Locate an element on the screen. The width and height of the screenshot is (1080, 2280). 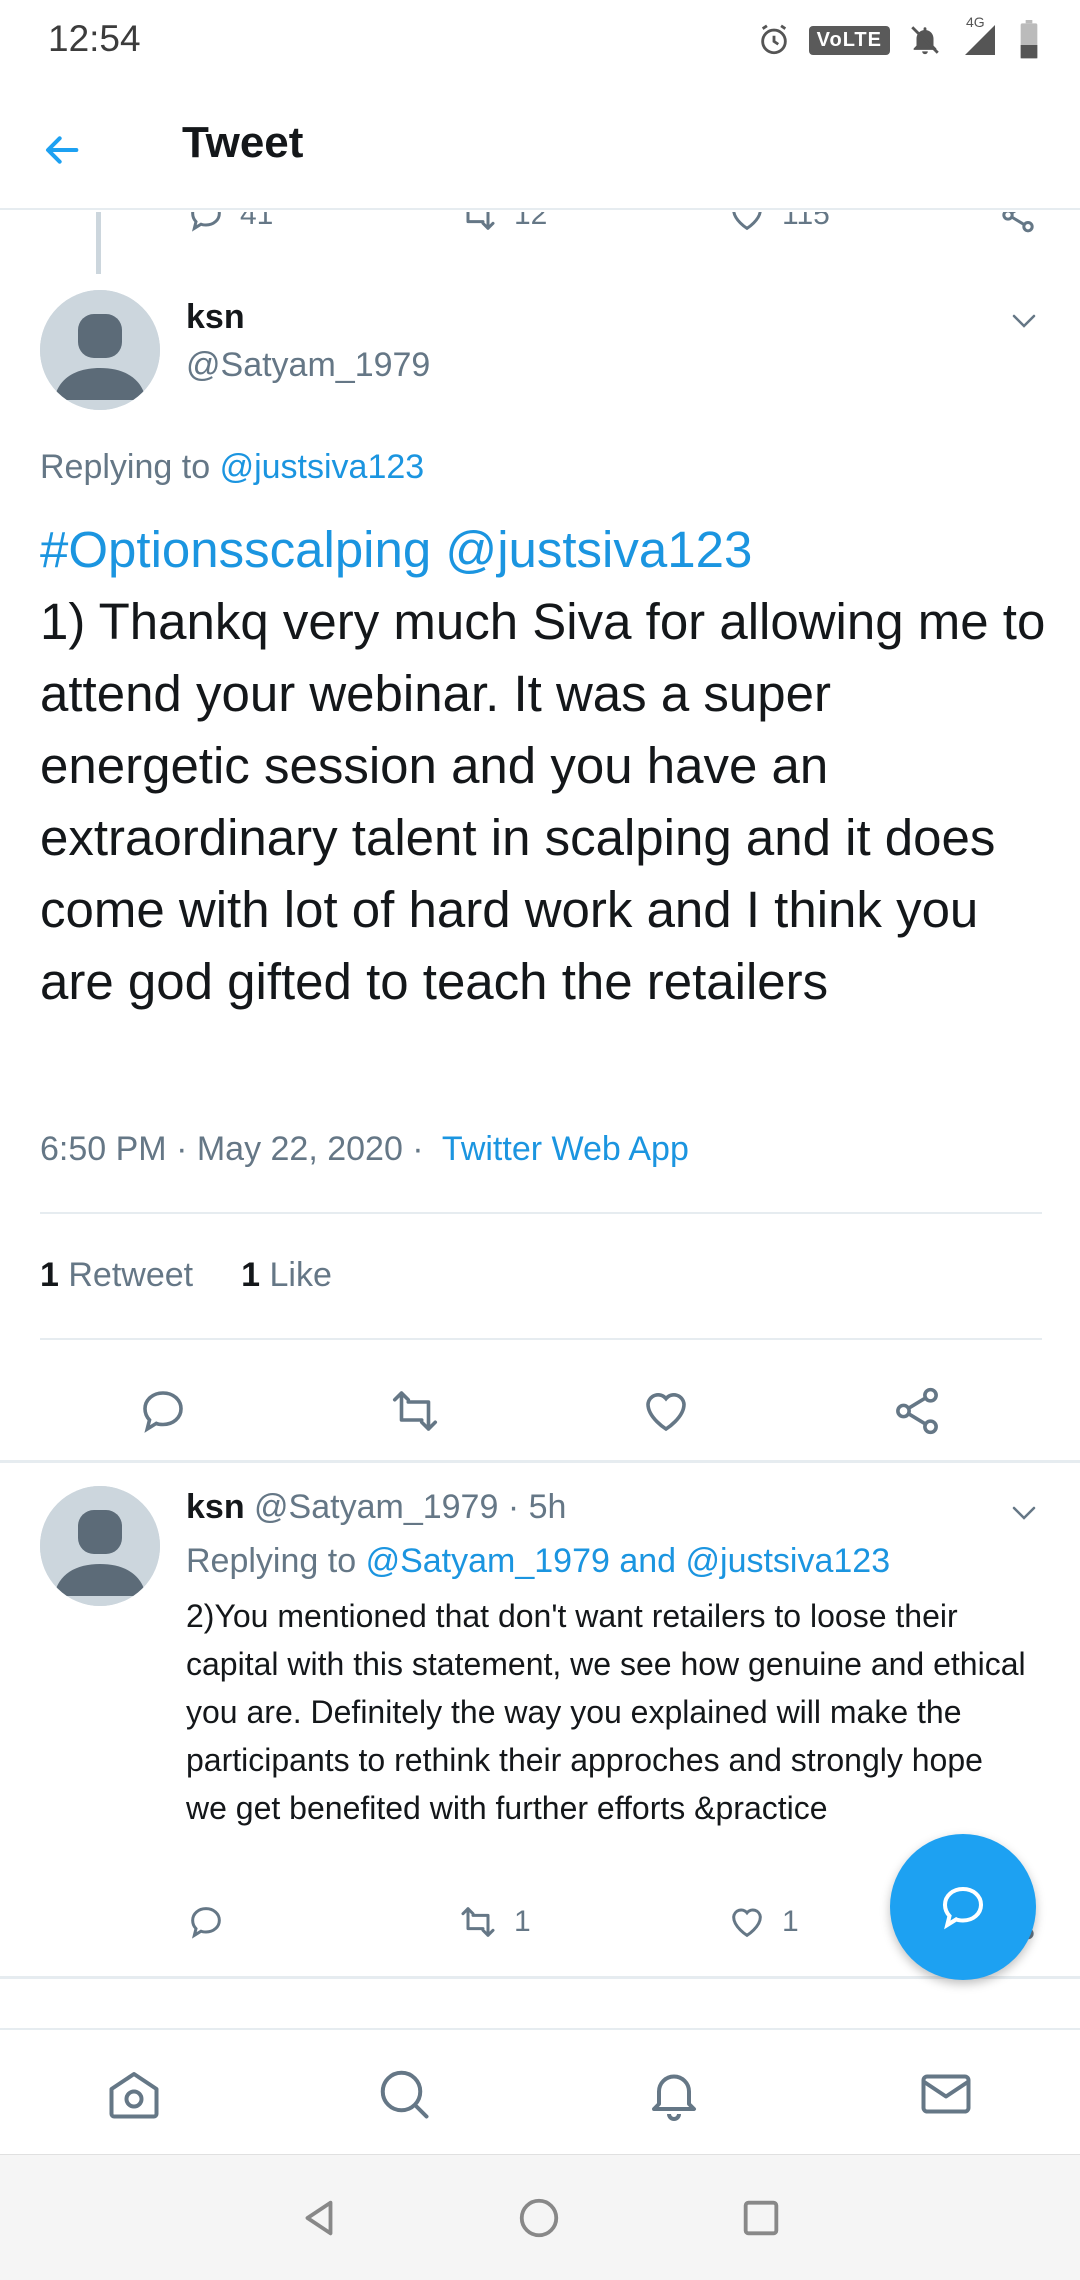
nav-notifications is located at coordinates (674, 2094).